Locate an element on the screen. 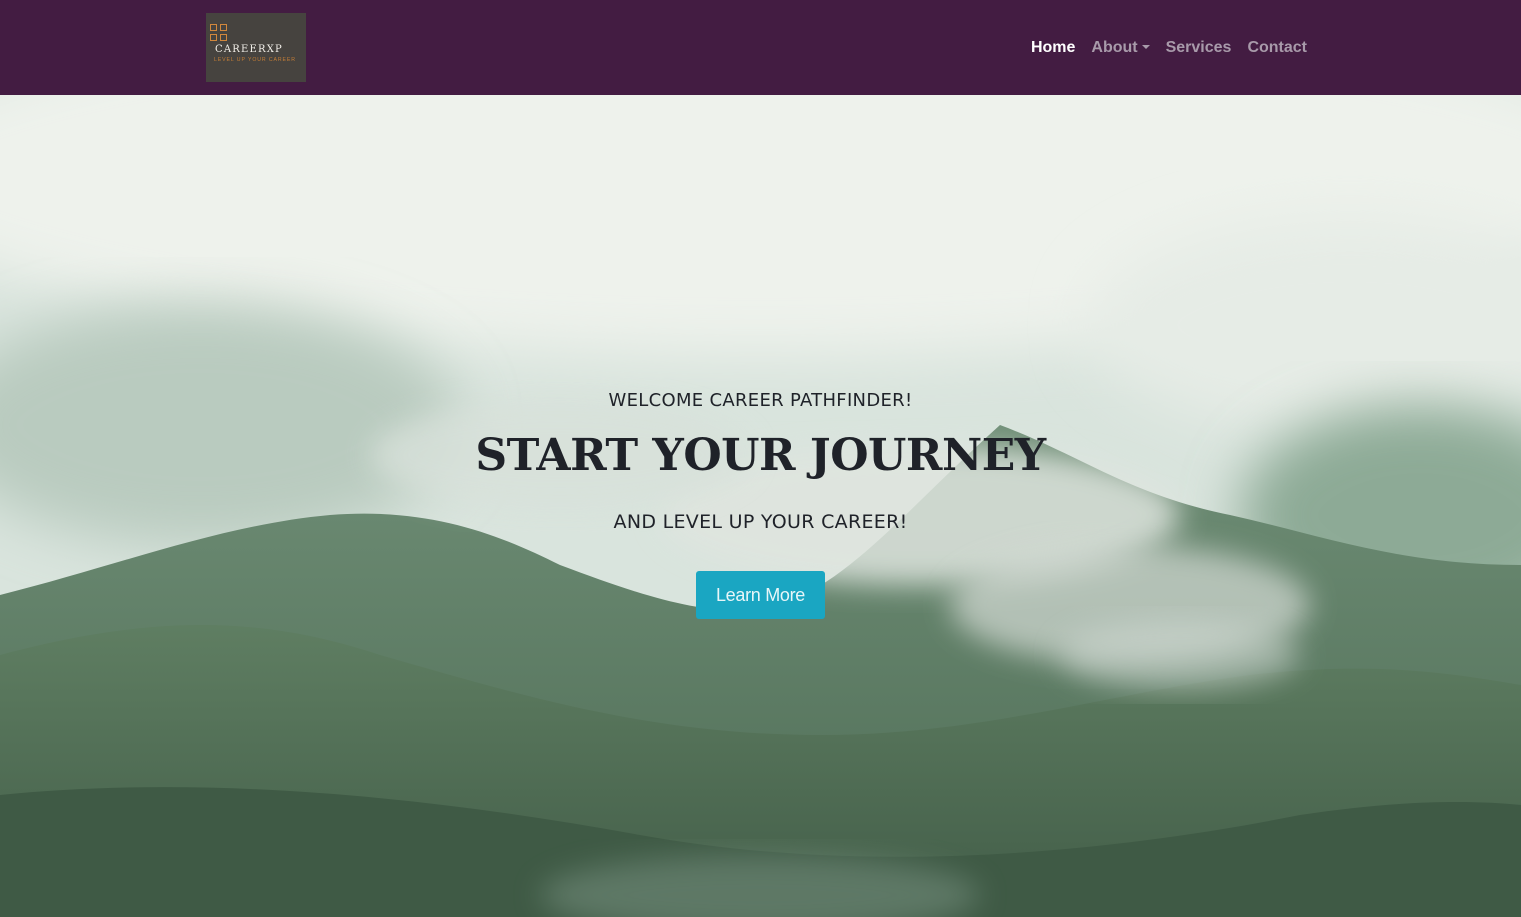 The width and height of the screenshot is (1521, 917). brand-name: CAREERXP is located at coordinates (249, 49).